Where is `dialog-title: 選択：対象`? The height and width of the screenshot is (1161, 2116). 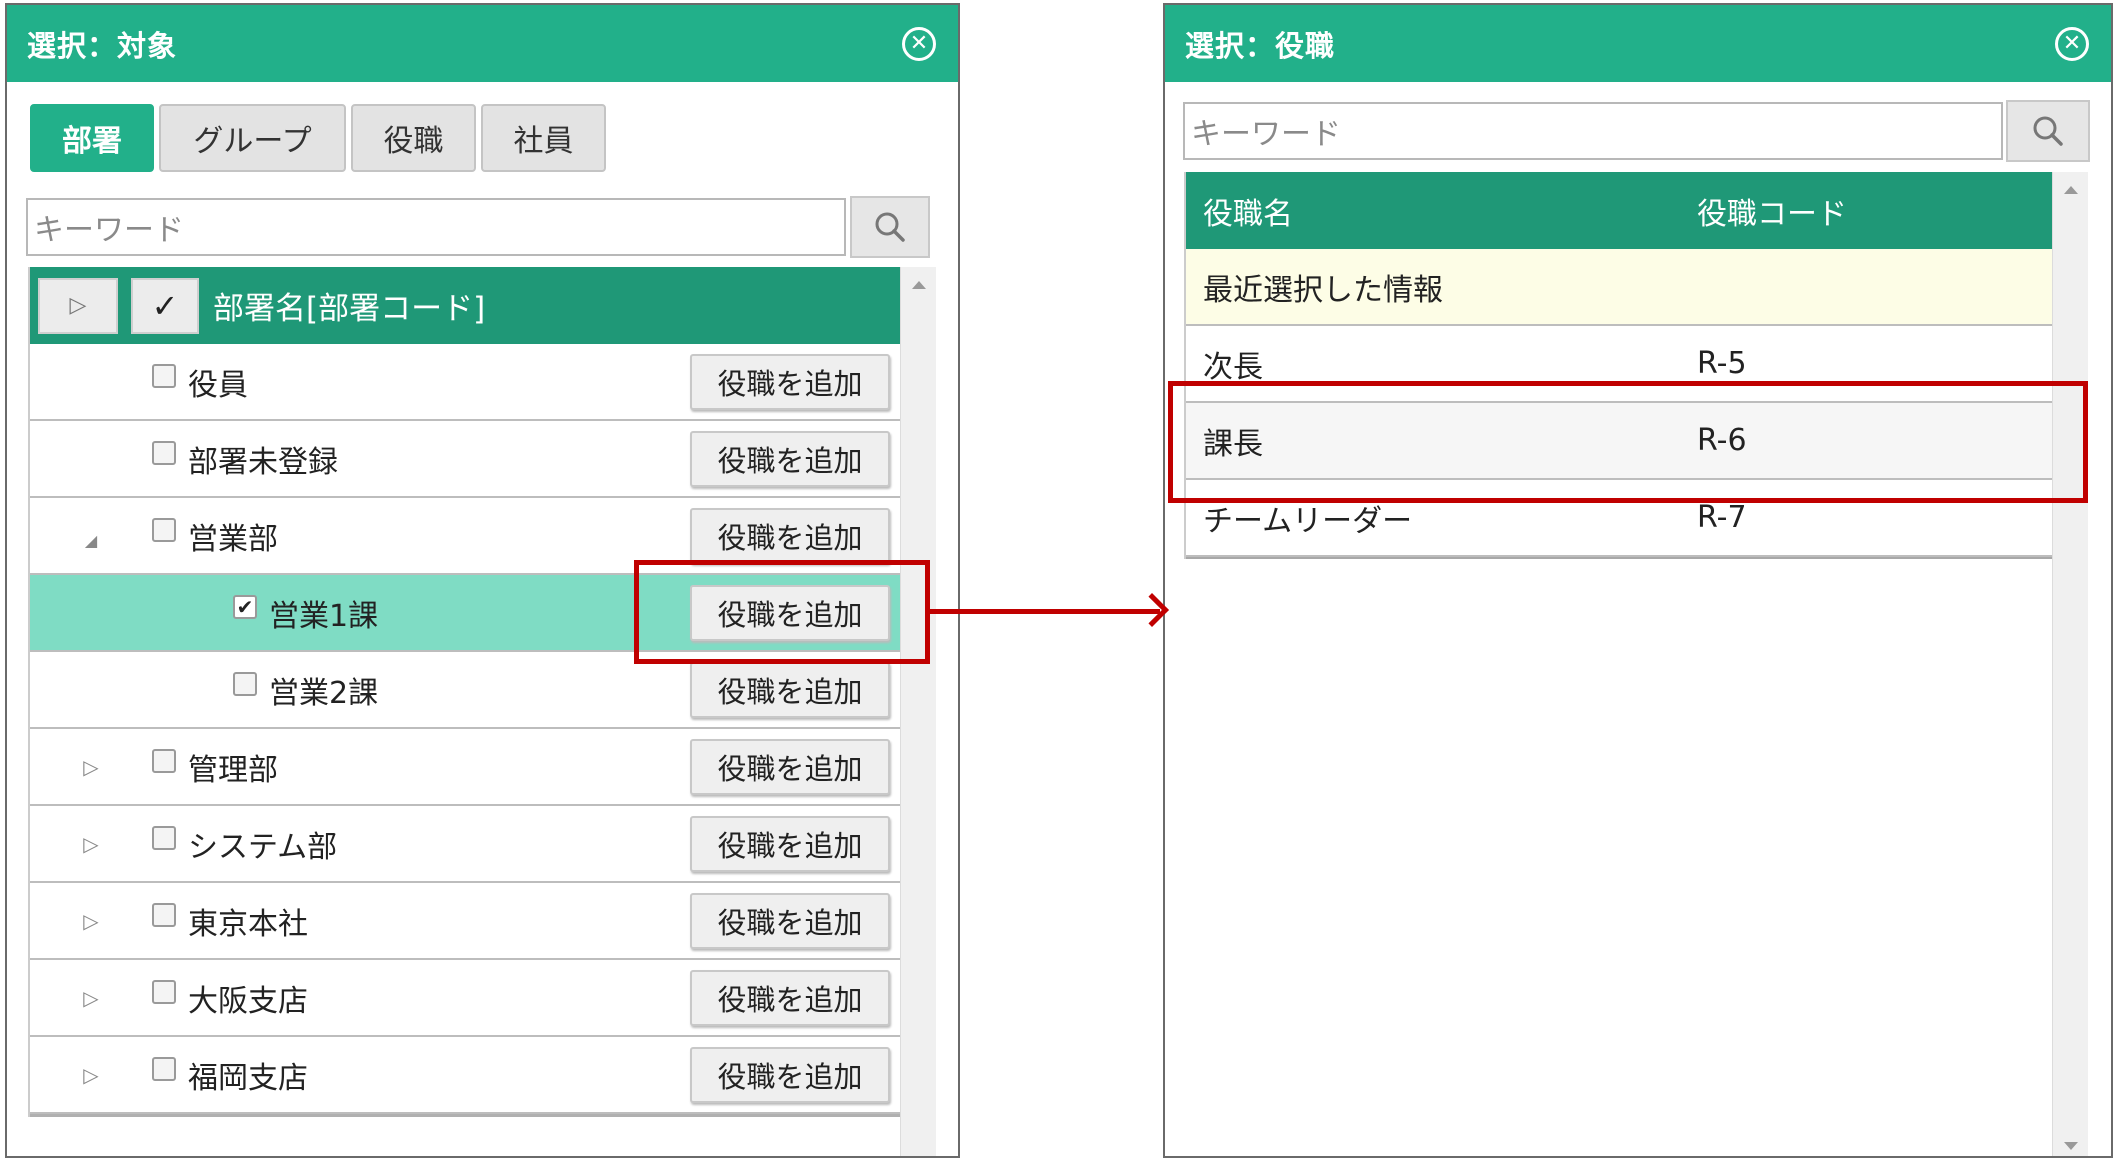 dialog-title: 選択：対象 is located at coordinates (102, 45).